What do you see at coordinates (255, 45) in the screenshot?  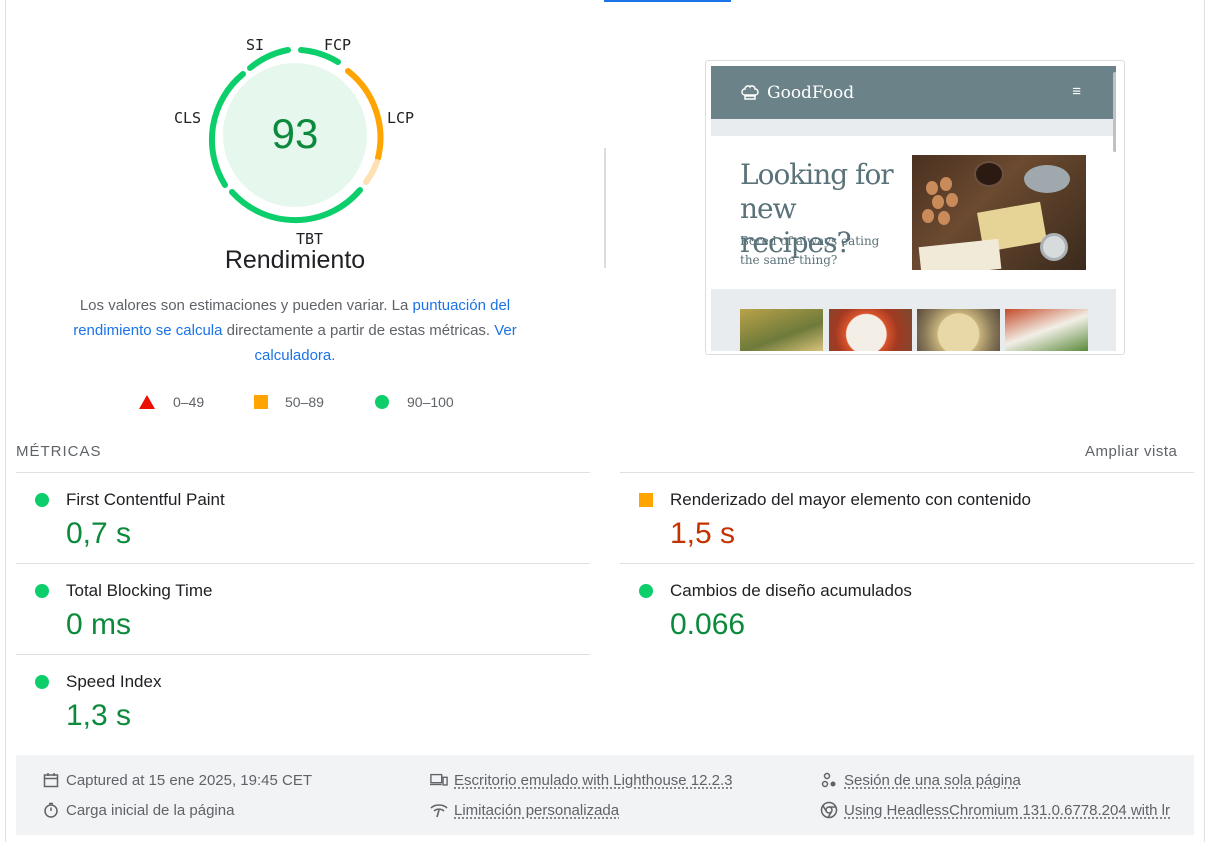 I see `gauge-label-si: SI` at bounding box center [255, 45].